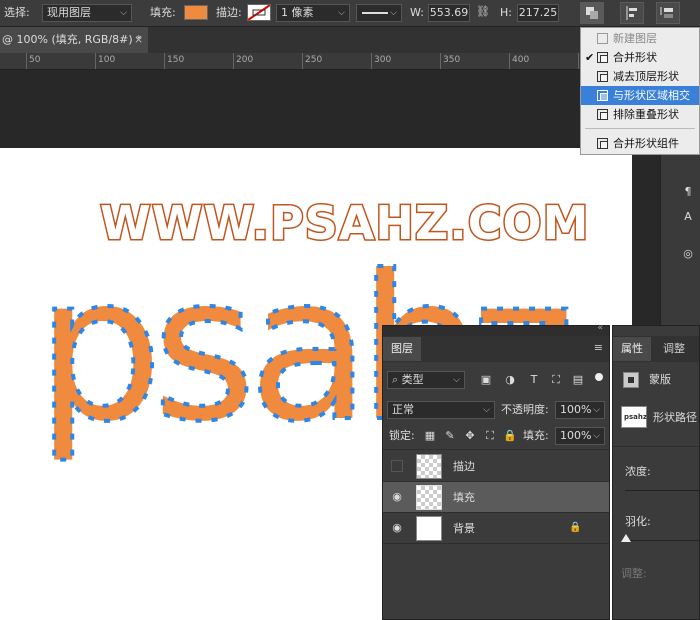  Describe the element at coordinates (496, 349) in the screenshot. I see `layers-panel-header: 图层 ≡` at that location.